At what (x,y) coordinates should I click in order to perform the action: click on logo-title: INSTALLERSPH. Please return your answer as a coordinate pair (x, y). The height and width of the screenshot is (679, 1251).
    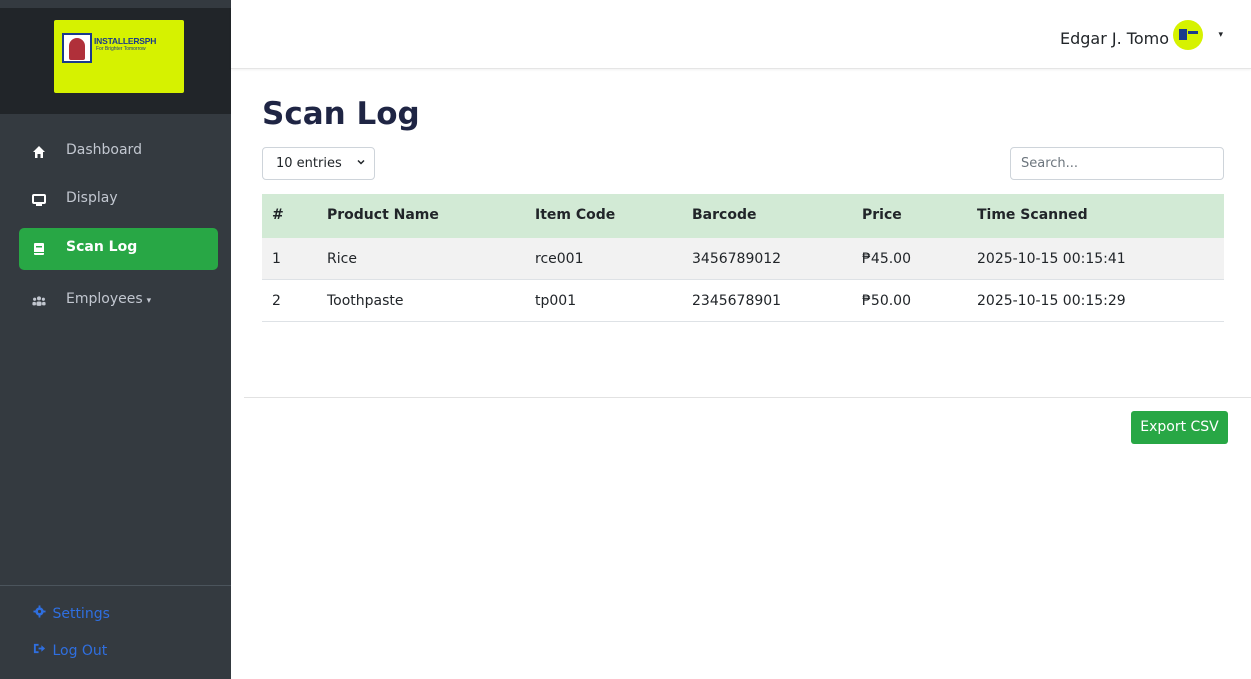
    Looking at the image, I should click on (125, 41).